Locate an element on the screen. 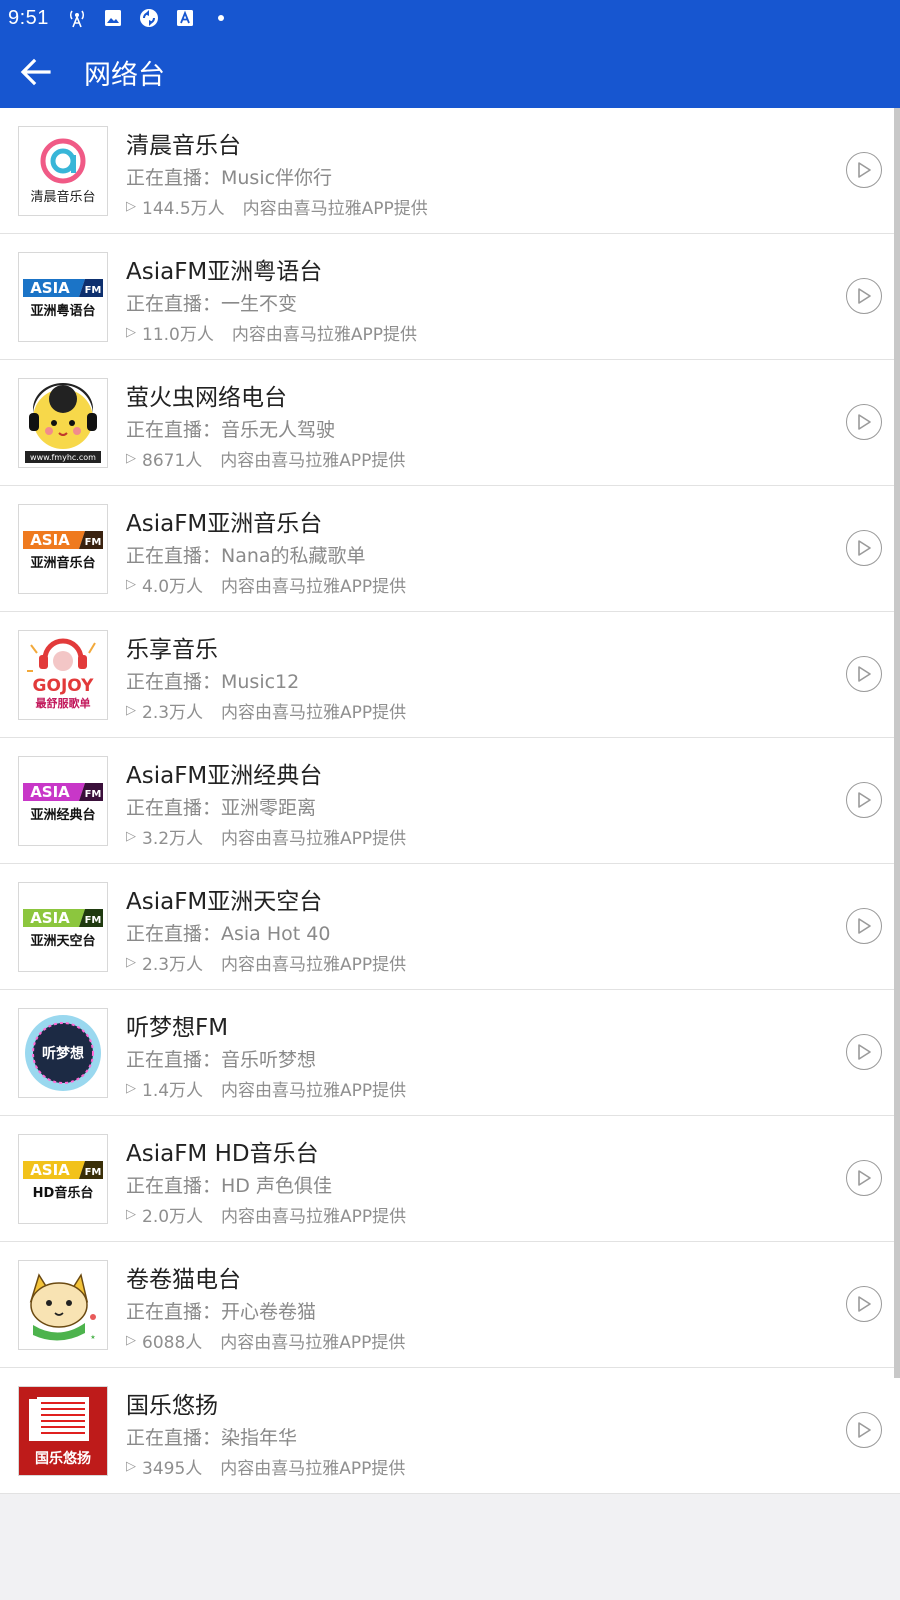  station-name: 国乐悠扬 is located at coordinates (172, 1406).